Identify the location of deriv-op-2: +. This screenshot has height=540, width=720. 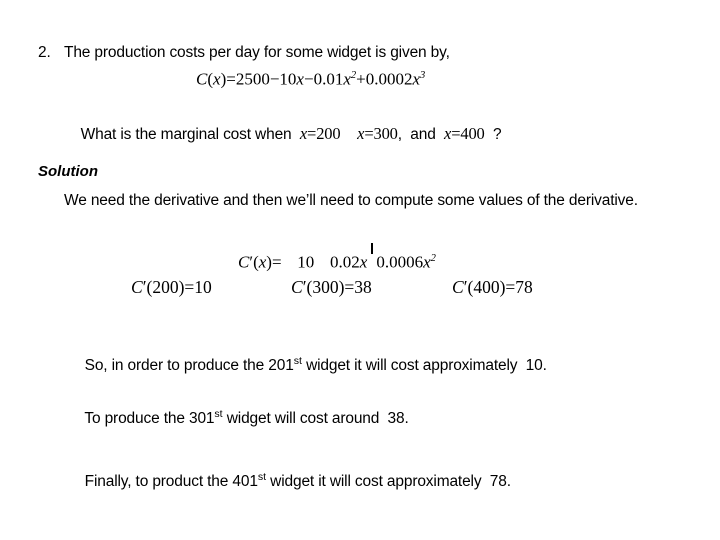
(371, 257).